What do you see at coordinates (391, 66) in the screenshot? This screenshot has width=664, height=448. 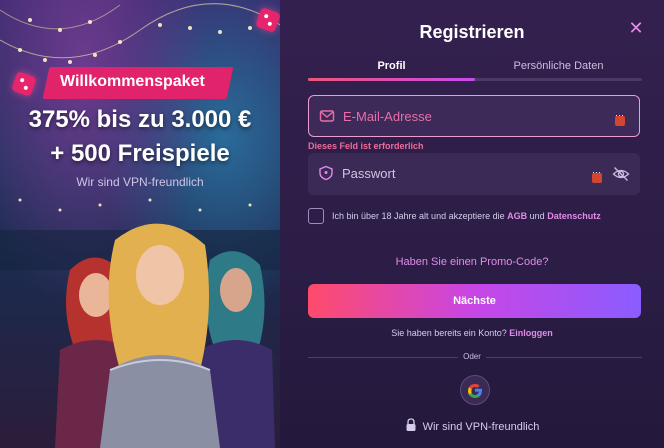 I see `tab-profile: Profil` at bounding box center [391, 66].